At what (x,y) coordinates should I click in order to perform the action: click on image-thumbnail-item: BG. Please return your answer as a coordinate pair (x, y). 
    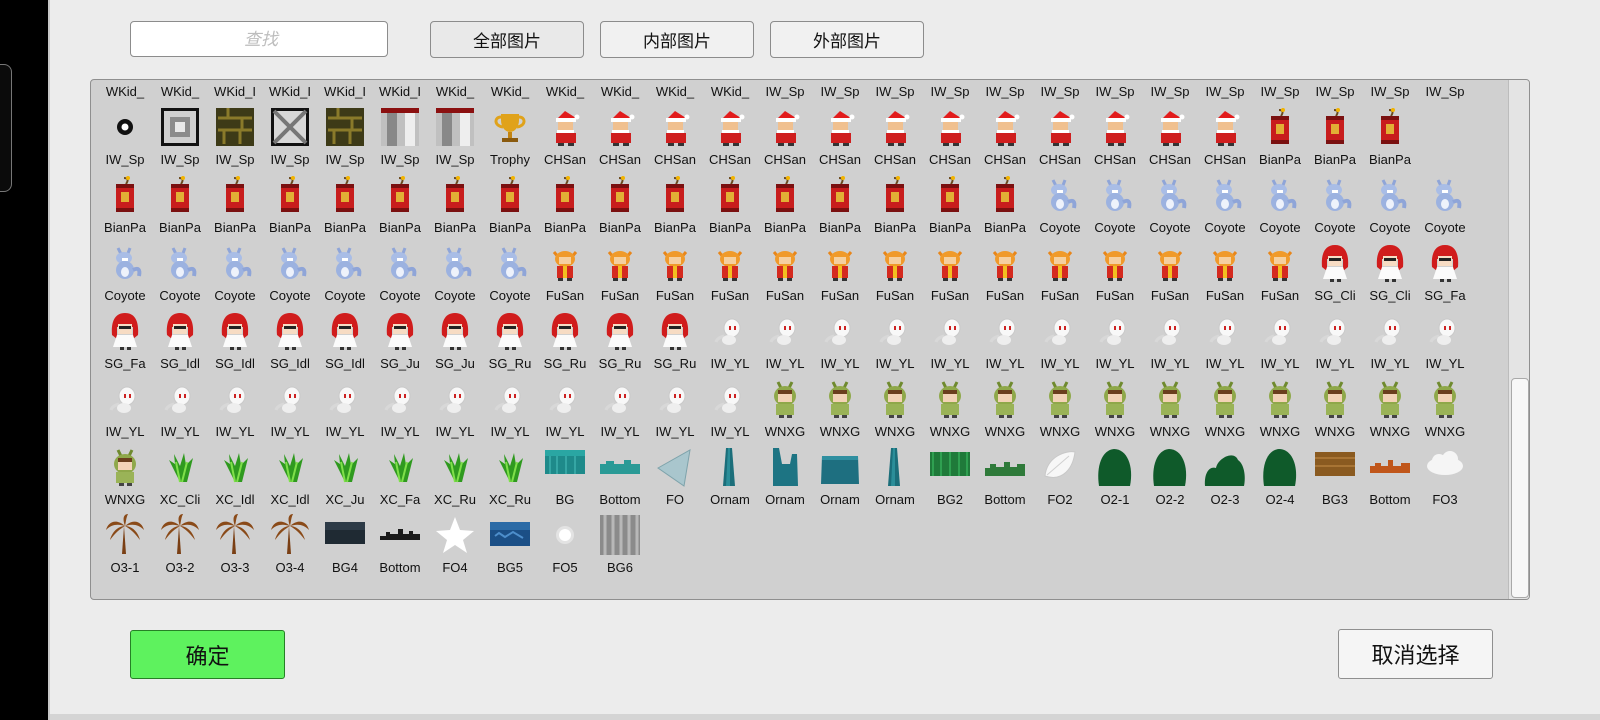
    Looking at the image, I should click on (564, 476).